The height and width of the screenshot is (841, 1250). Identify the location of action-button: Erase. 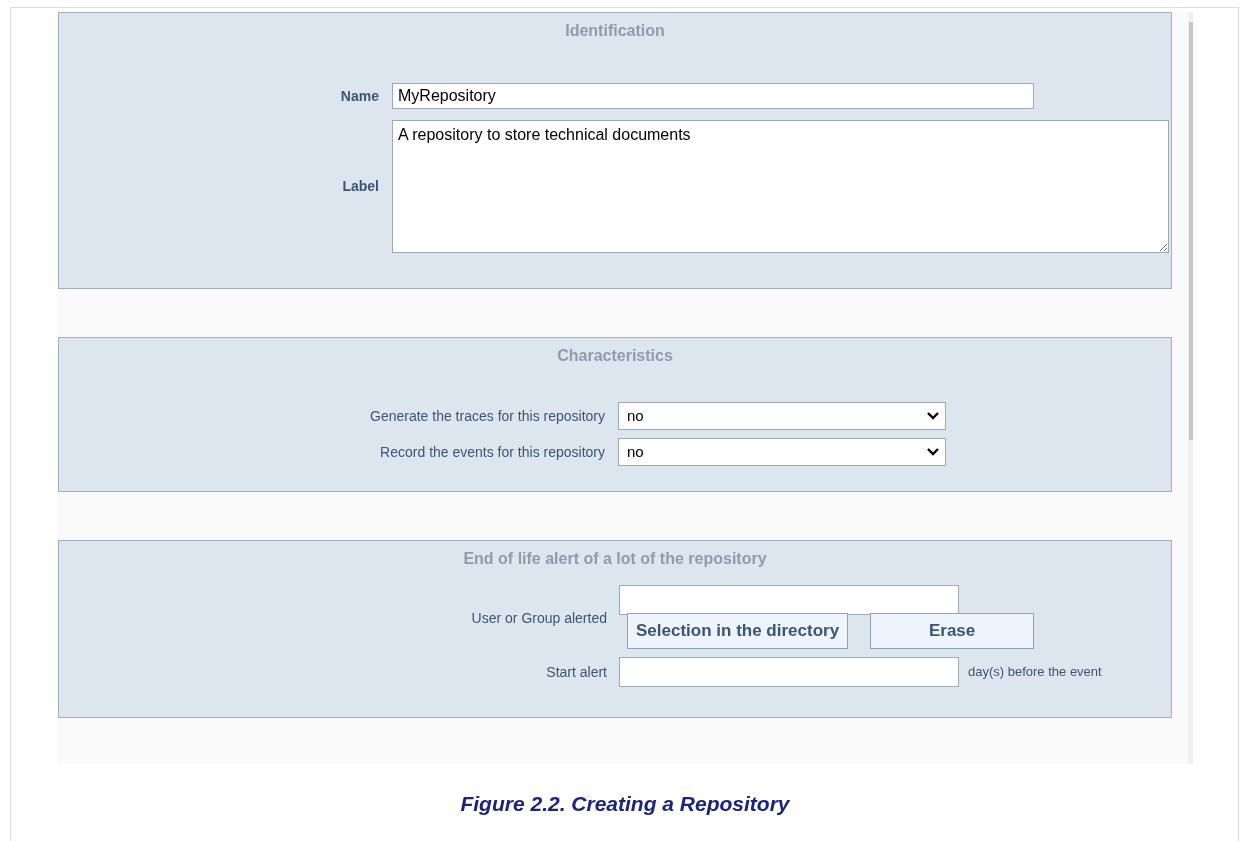
(952, 631).